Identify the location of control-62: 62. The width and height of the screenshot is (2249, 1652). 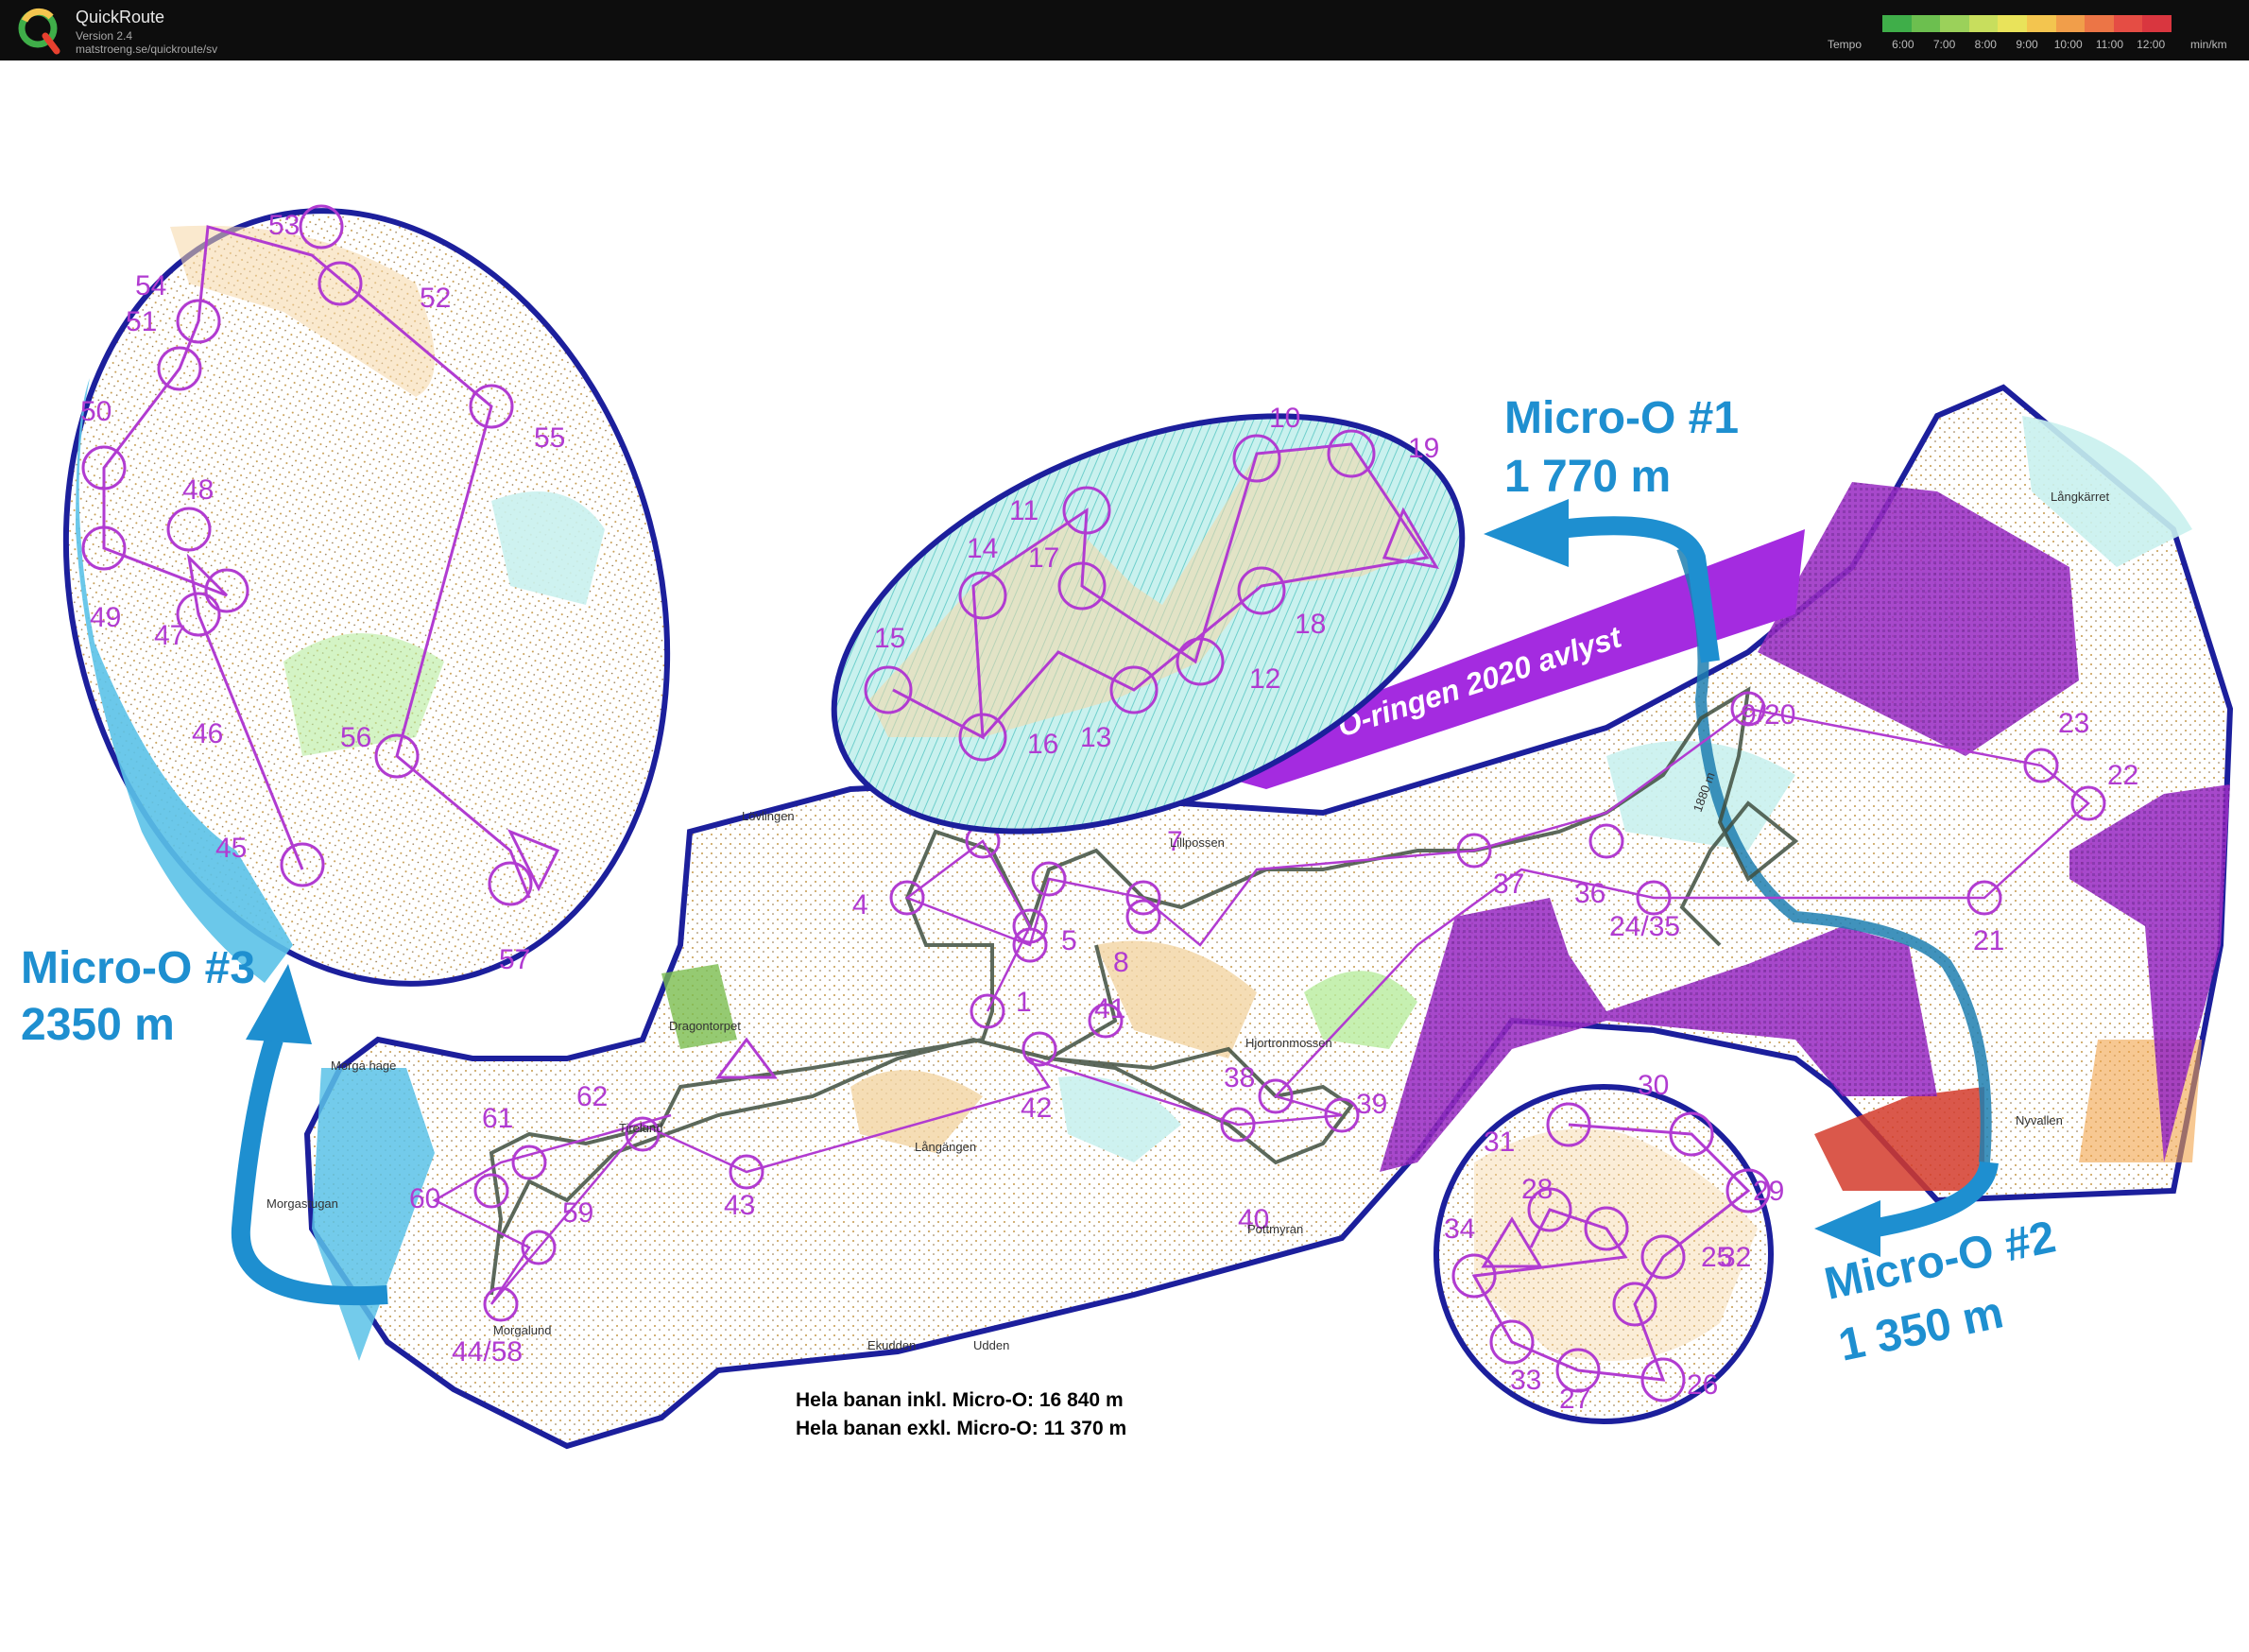
(592, 1096).